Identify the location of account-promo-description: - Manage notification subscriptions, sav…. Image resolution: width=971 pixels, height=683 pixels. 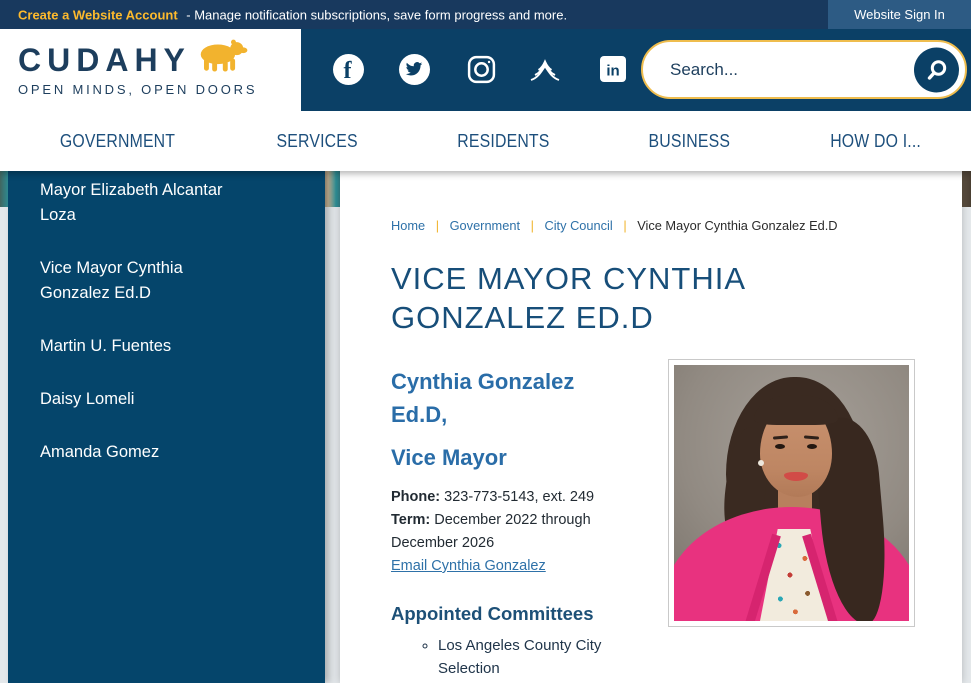
(377, 14).